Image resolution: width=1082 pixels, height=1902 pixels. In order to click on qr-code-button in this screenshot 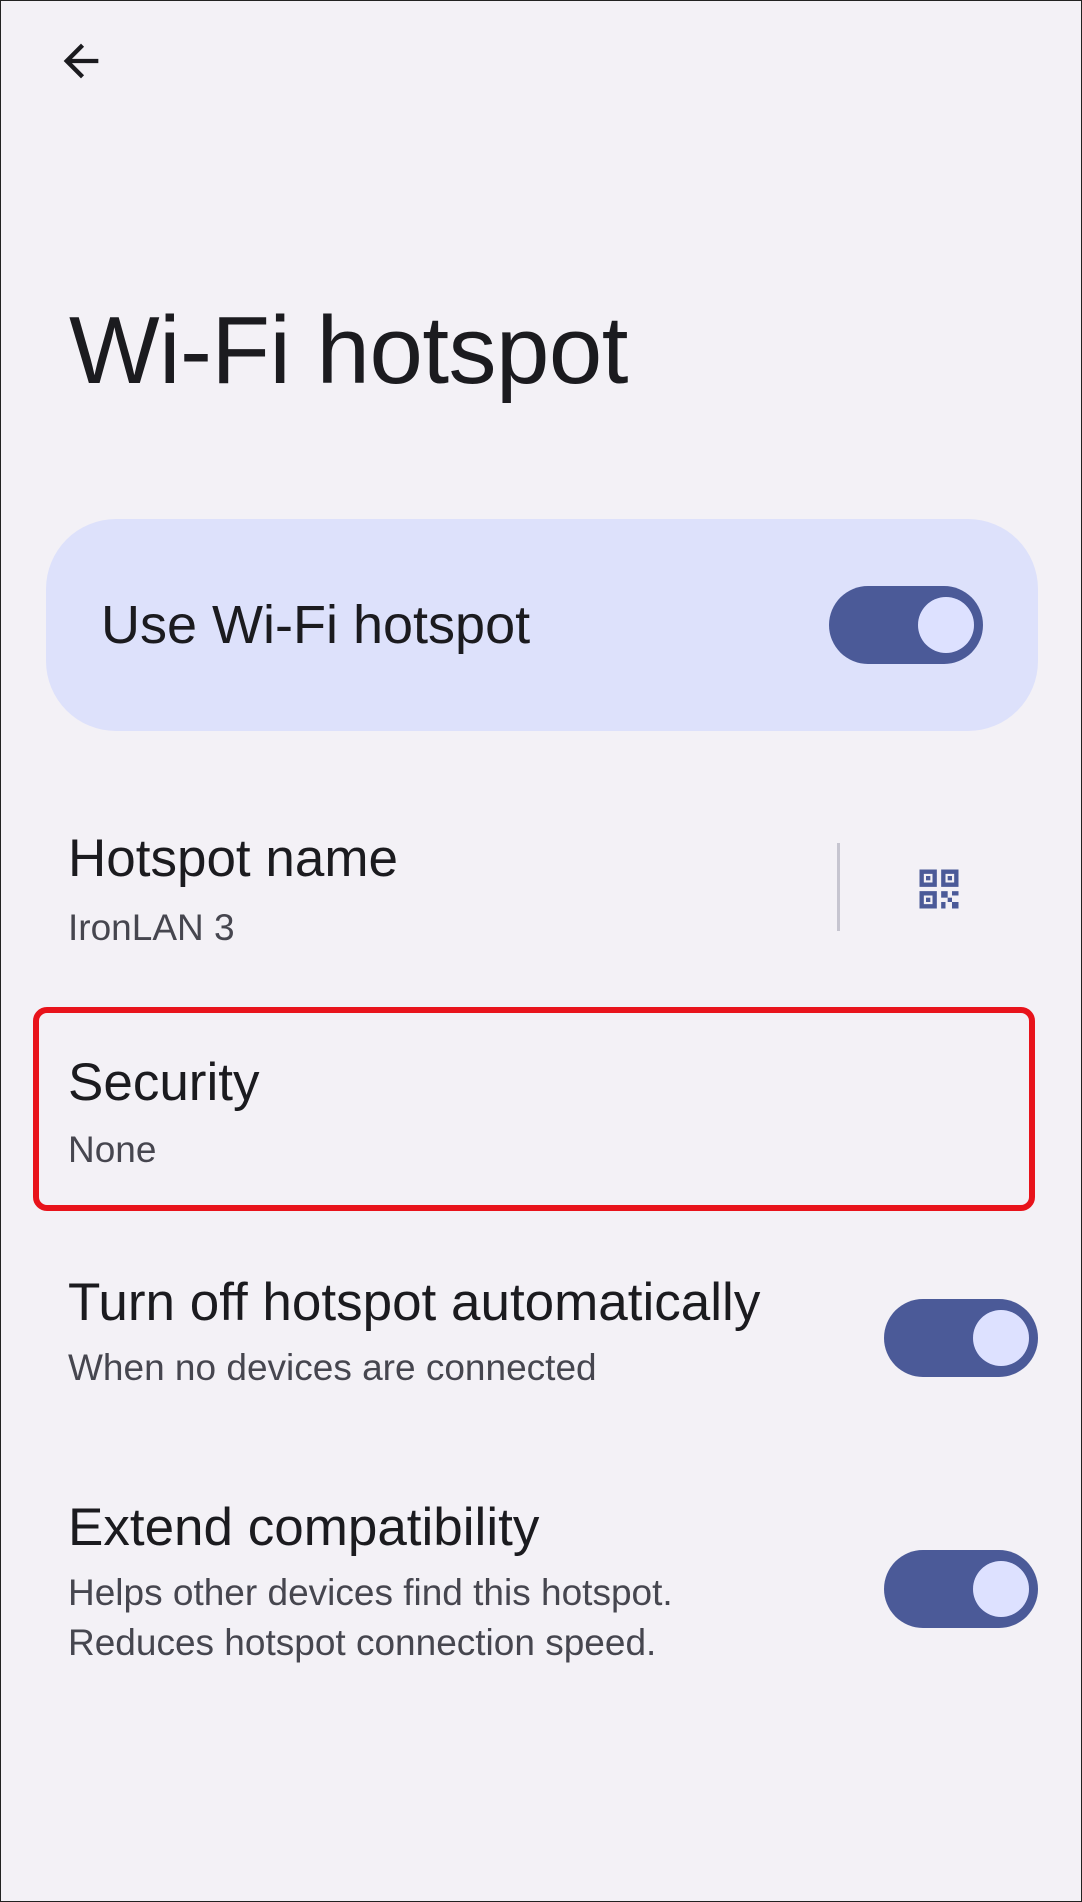, I will do `click(939, 889)`.